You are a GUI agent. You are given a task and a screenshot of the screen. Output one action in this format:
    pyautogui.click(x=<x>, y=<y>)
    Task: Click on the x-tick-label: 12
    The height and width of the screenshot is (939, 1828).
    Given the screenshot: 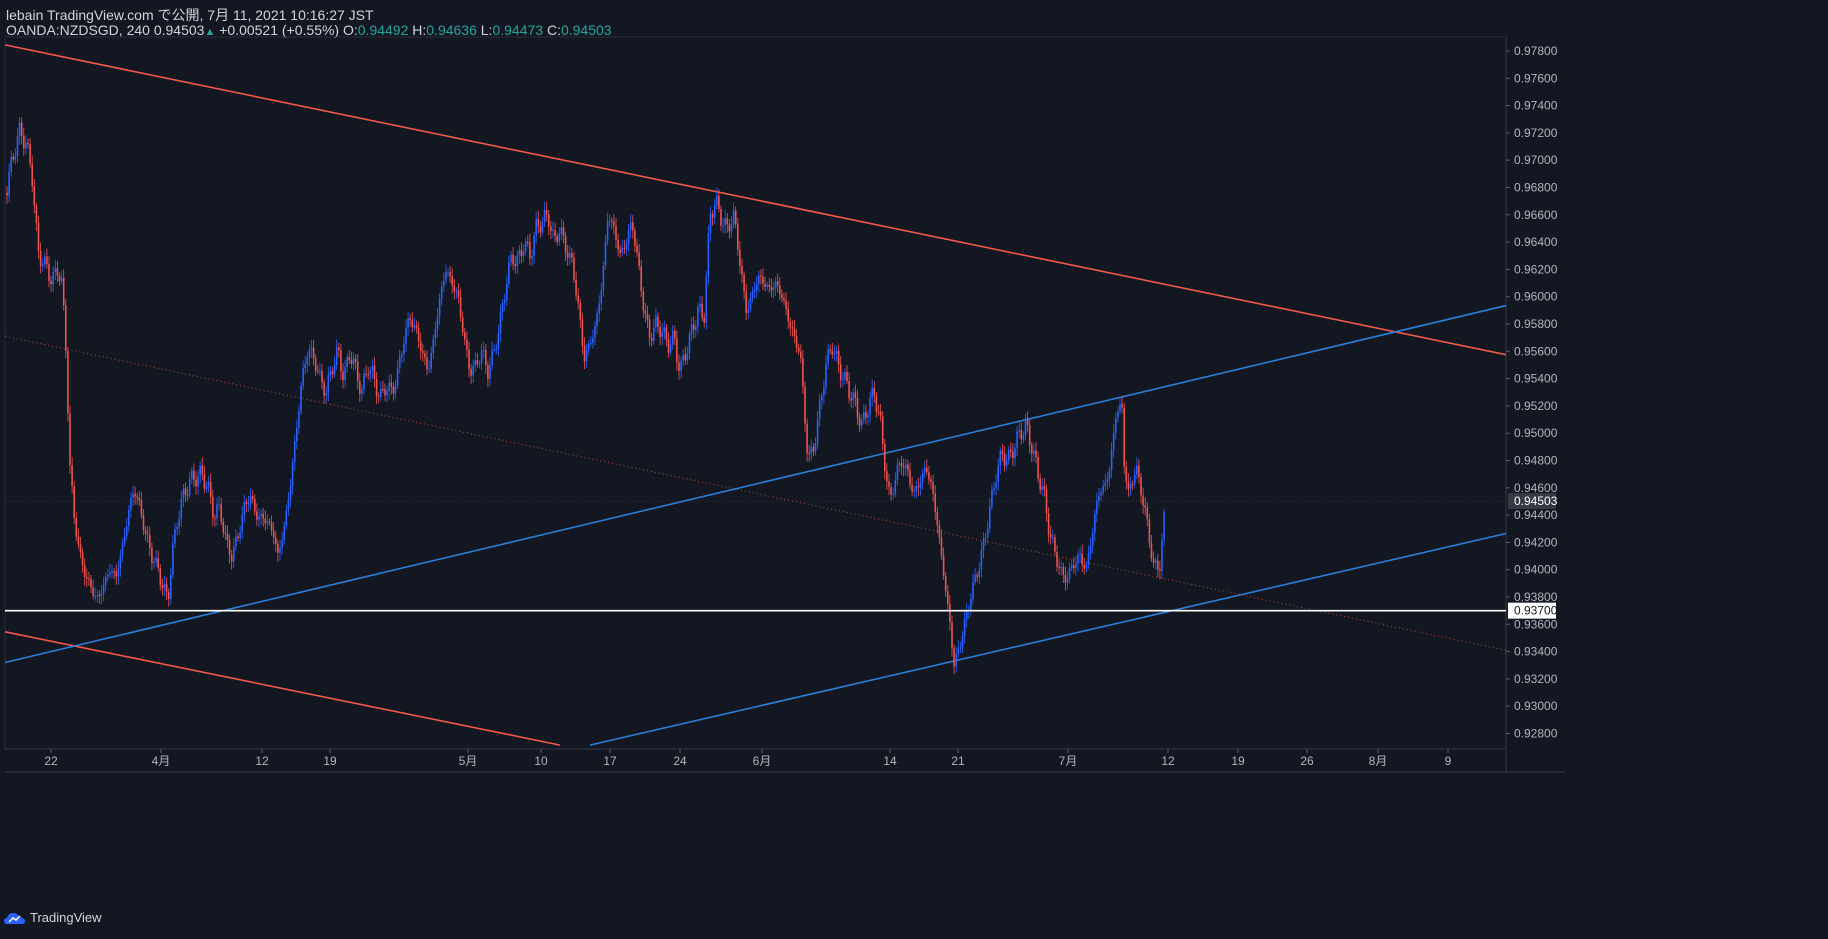 What is the action you would take?
    pyautogui.click(x=262, y=761)
    